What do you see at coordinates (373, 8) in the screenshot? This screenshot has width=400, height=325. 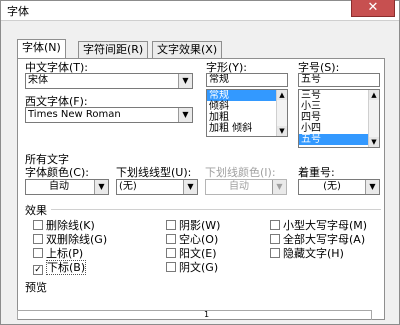 I see `close-button: ✕` at bounding box center [373, 8].